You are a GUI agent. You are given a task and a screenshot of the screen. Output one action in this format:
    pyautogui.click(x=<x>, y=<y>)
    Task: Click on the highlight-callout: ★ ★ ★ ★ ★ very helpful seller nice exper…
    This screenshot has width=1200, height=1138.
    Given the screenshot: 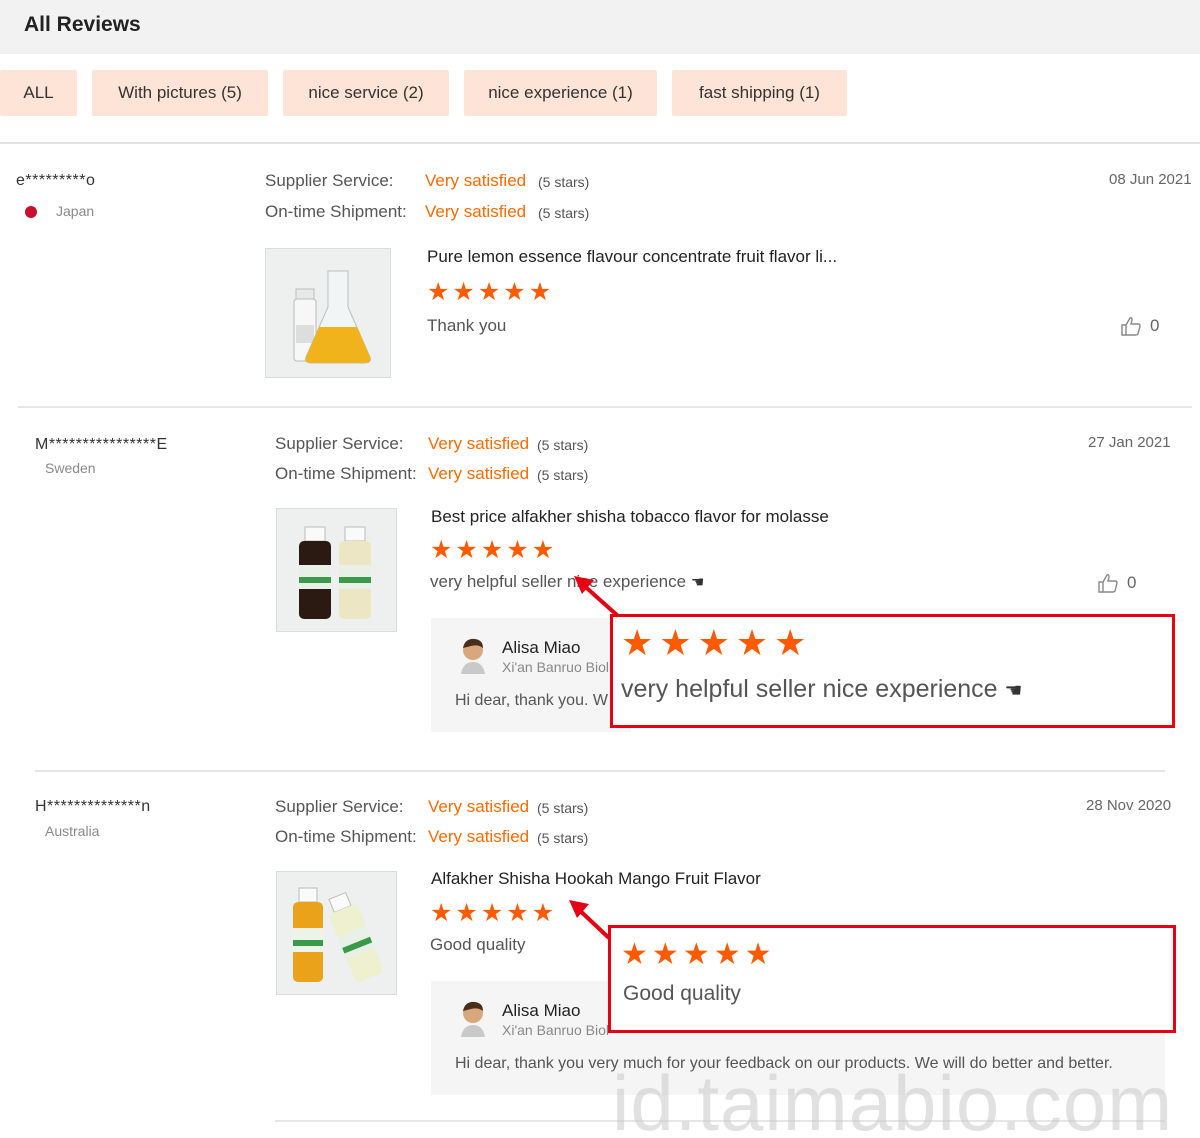 What is the action you would take?
    pyautogui.click(x=892, y=671)
    